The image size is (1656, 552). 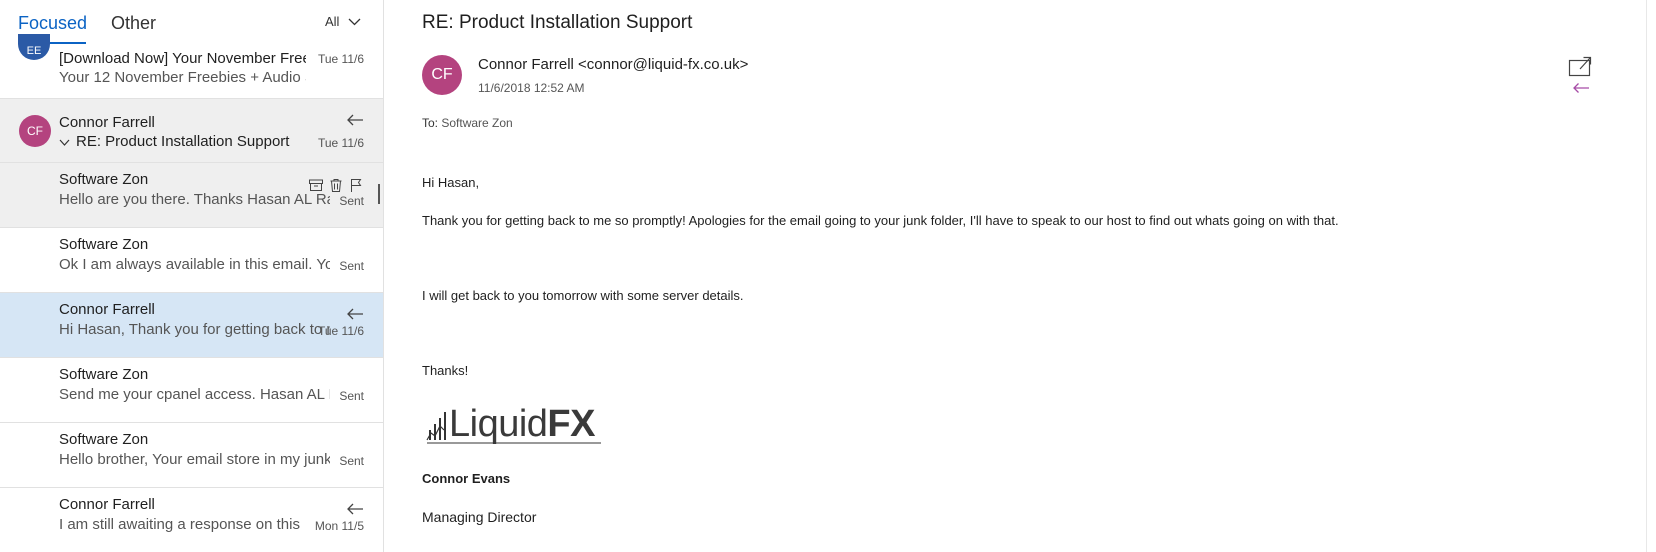 What do you see at coordinates (379, 194) in the screenshot?
I see `list-resize-handle` at bounding box center [379, 194].